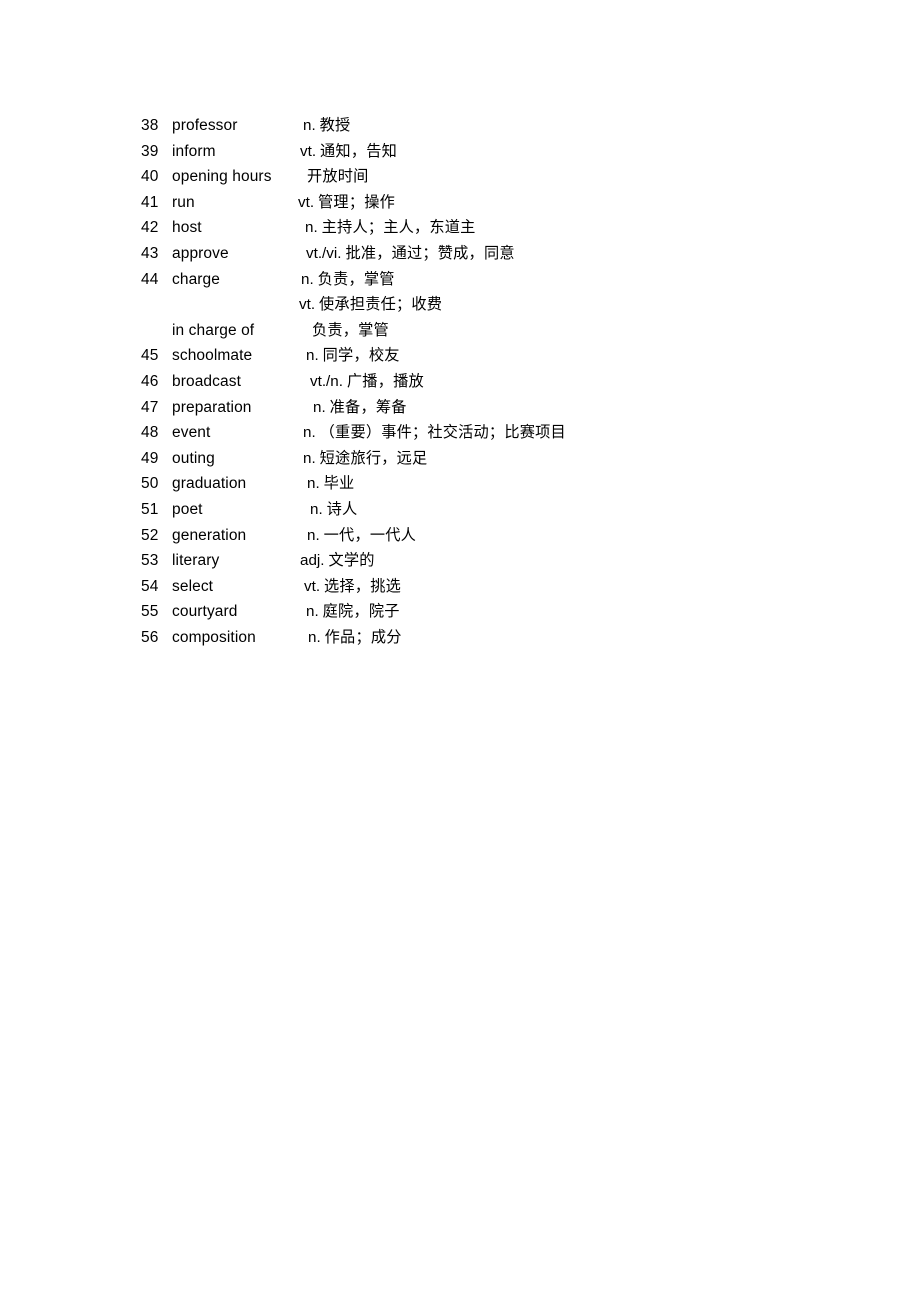  I want to click on entry-word: inform, so click(194, 151).